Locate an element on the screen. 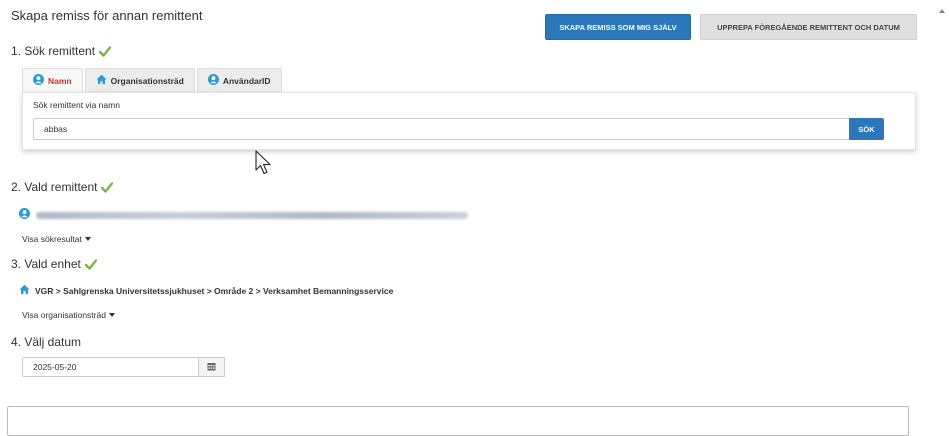 Image resolution: width=949 pixels, height=436 pixels. show-search-results-toggle: Visa sökresultat is located at coordinates (56, 239).